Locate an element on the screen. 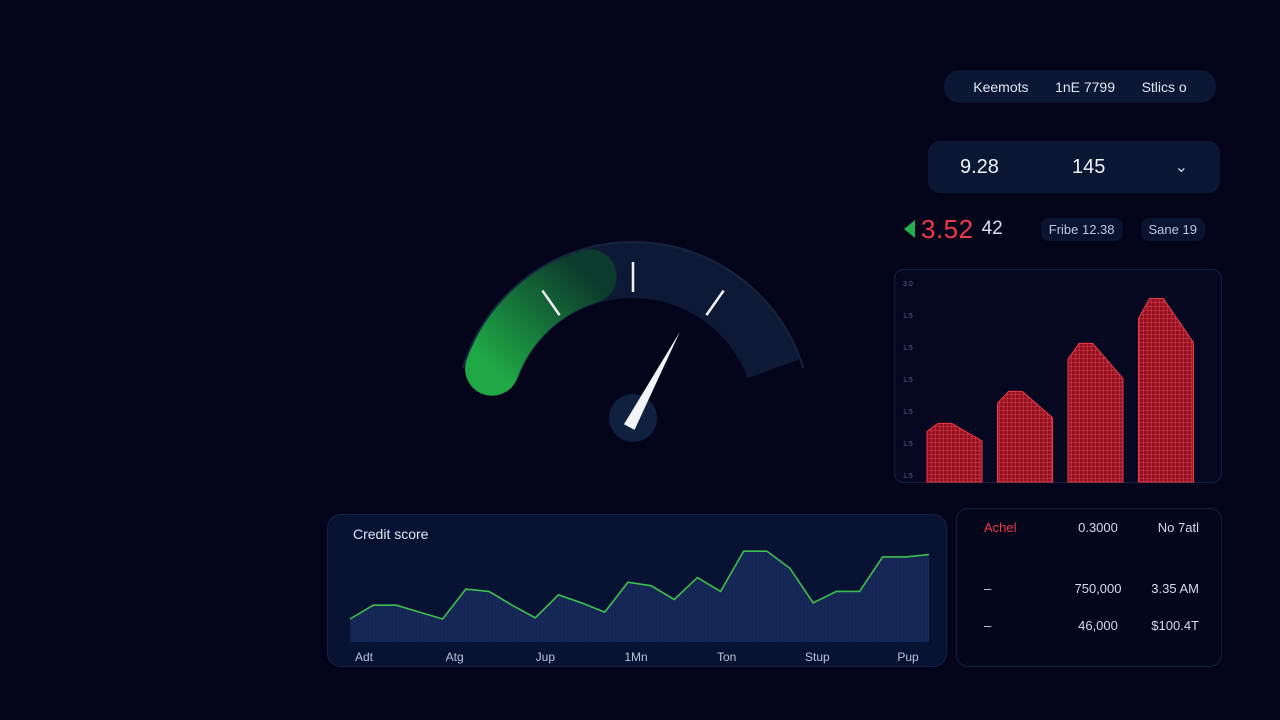  credit-score-xtick-label: Stup is located at coordinates (817, 657).